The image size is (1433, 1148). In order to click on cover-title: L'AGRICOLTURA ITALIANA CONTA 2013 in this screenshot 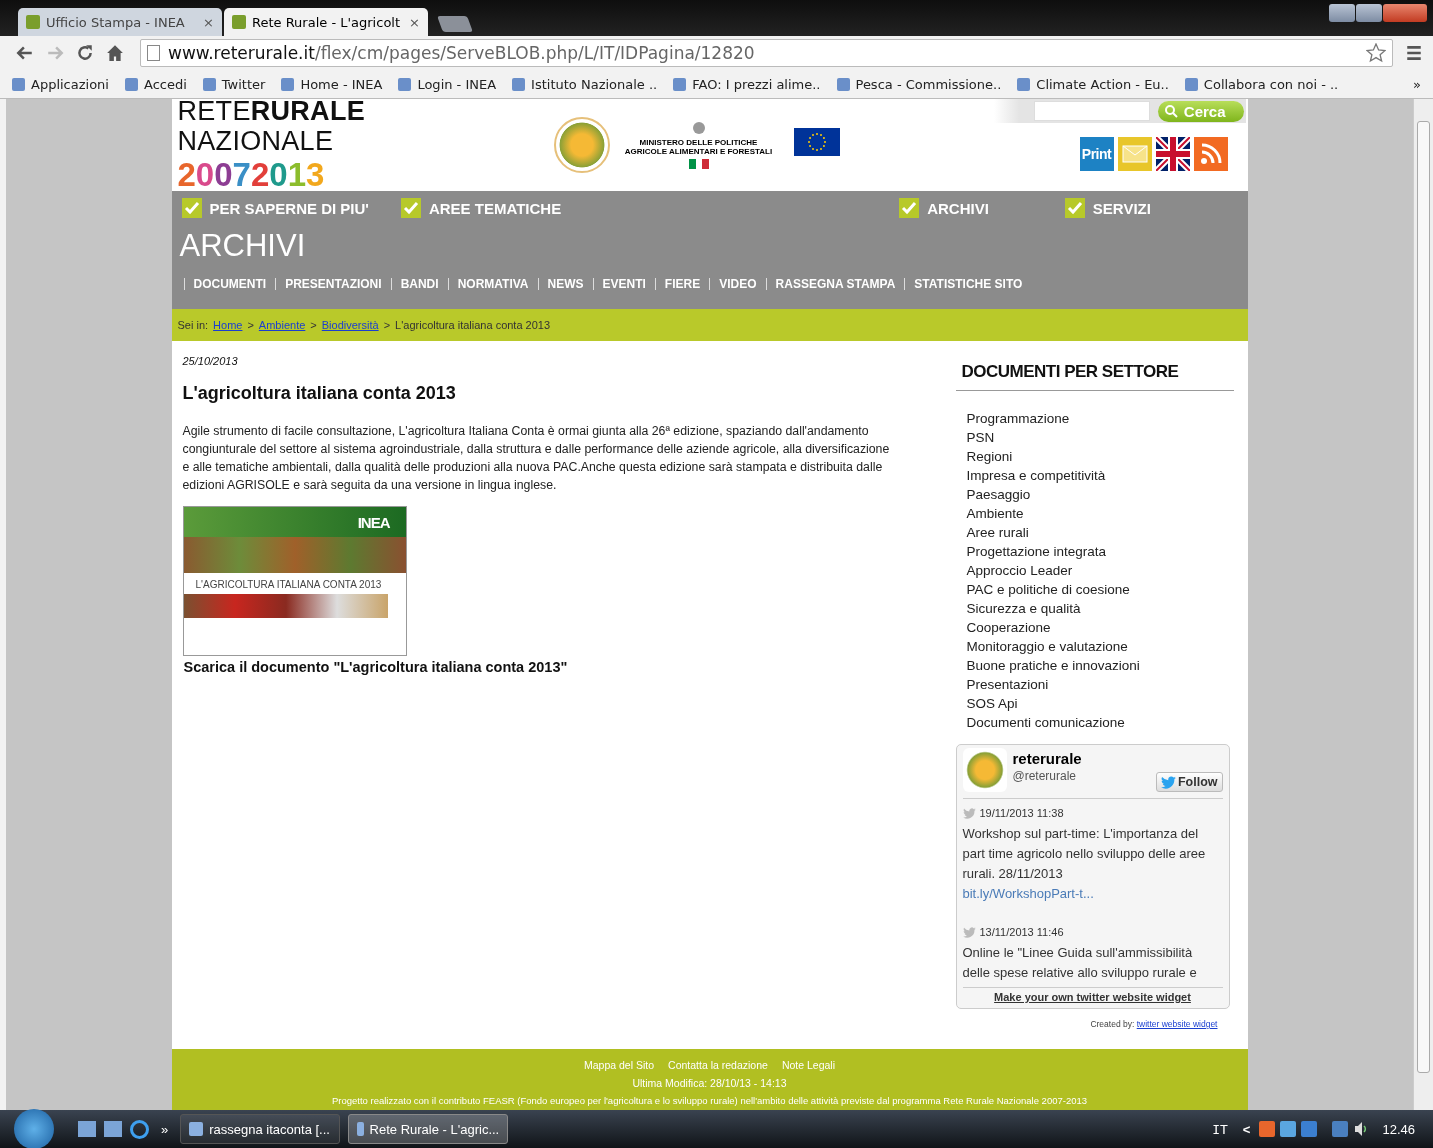, I will do `click(288, 585)`.